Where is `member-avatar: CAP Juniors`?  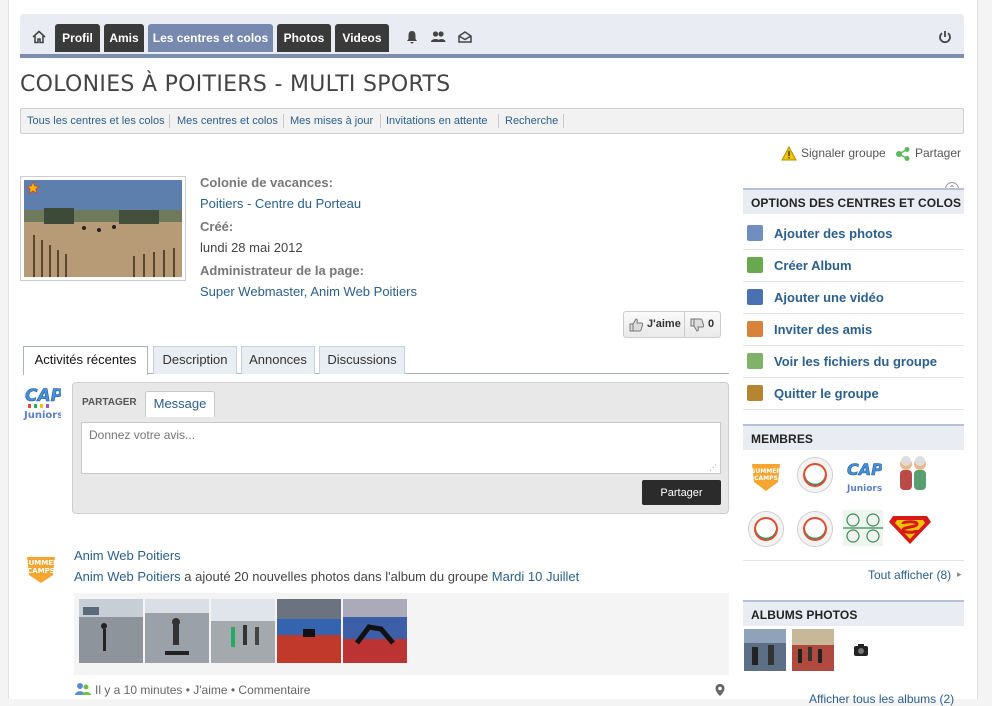
member-avatar: CAP Juniors is located at coordinates (864, 475).